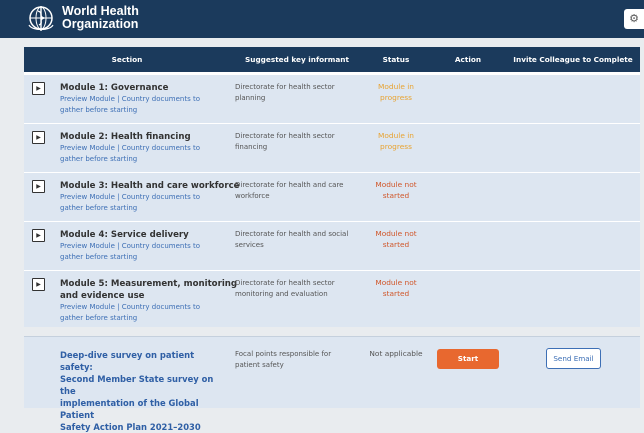  I want to click on key-informant-line-1: Directorate for health and social, so click(292, 234).